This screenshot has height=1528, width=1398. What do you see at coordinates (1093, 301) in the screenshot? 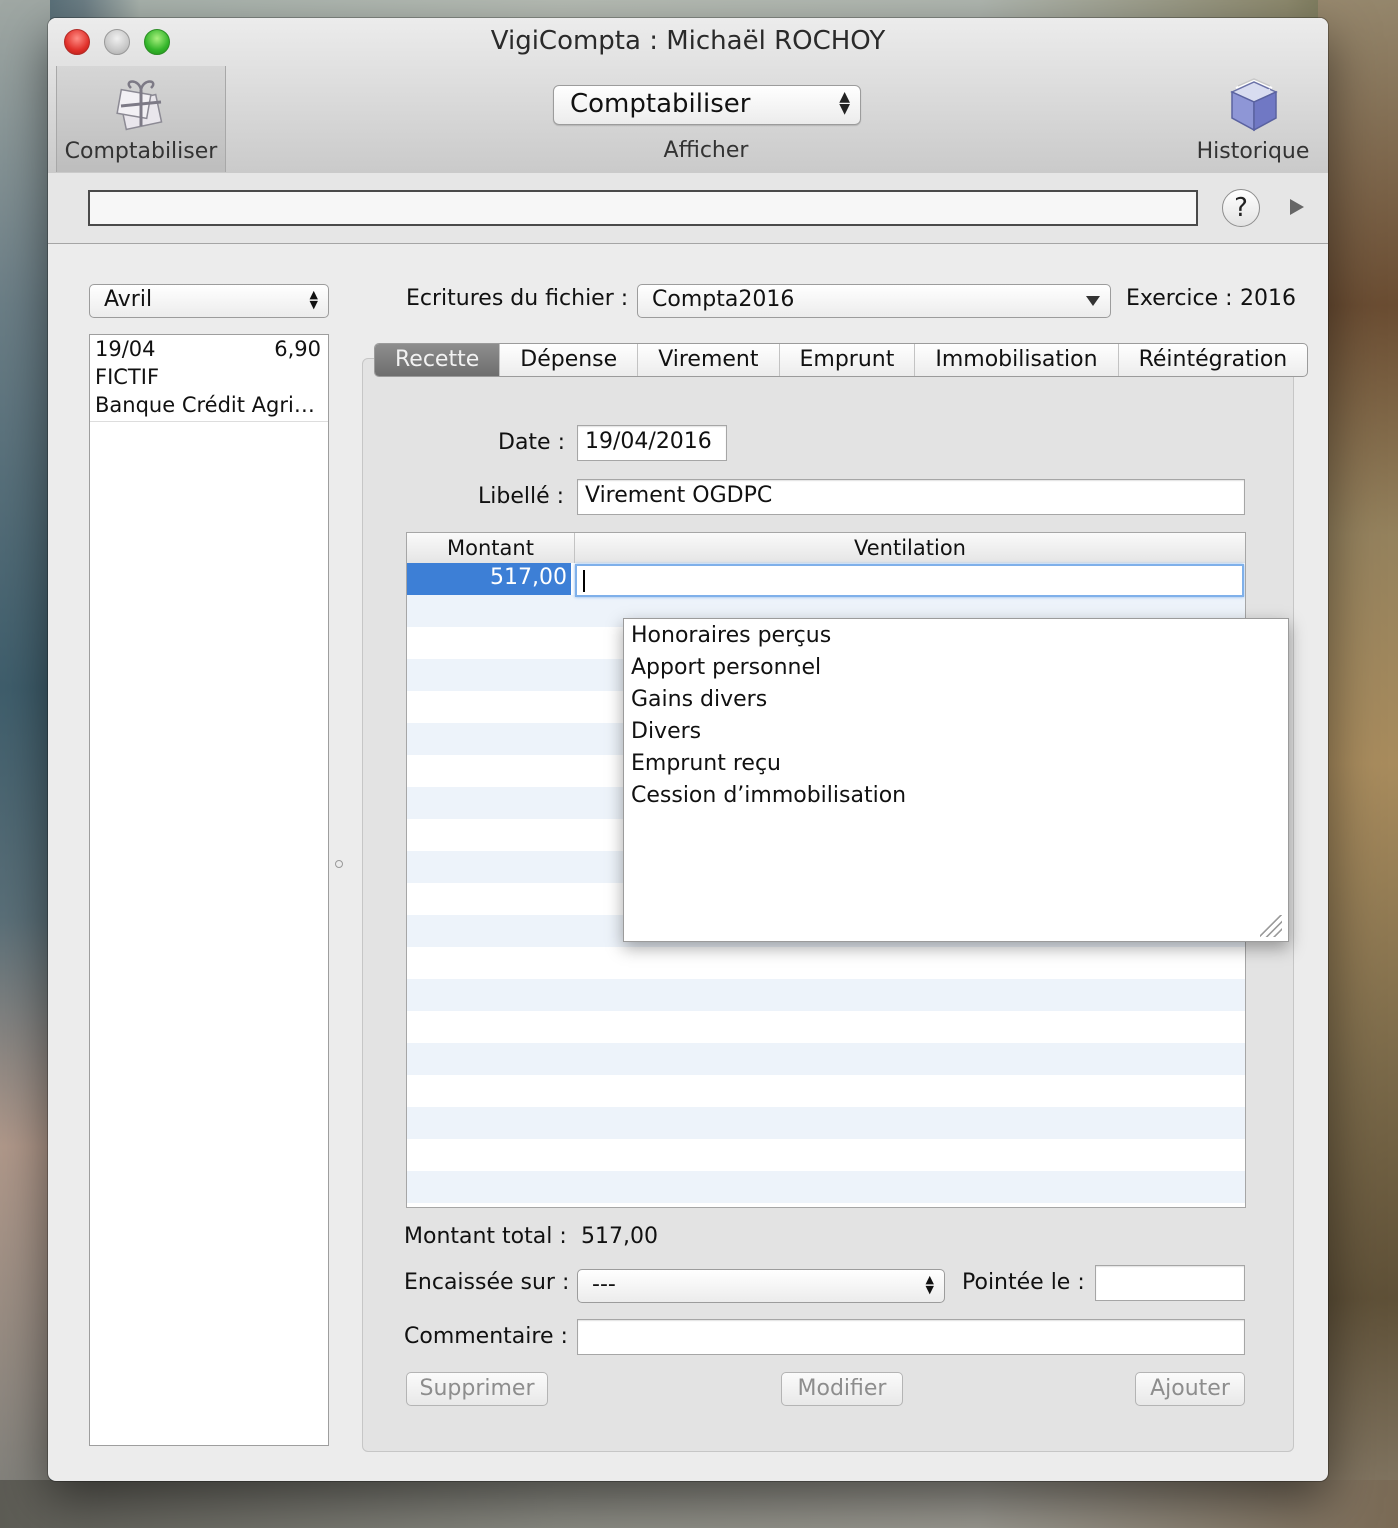
I see `dropdown-triangle-icon` at bounding box center [1093, 301].